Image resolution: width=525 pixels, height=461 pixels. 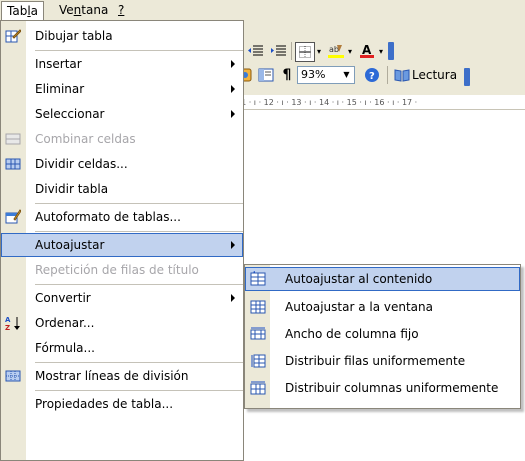 I want to click on submenu-item-label: Distribuir columnas uniformemente, so click(x=392, y=388).